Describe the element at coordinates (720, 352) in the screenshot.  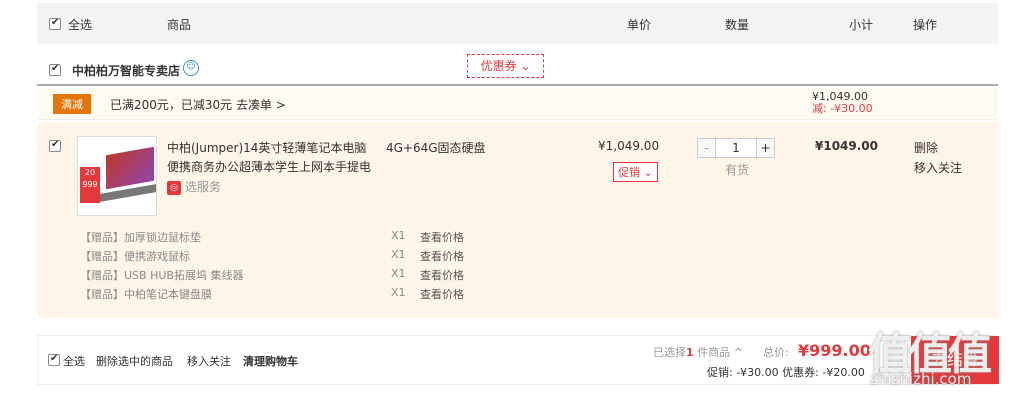
I see `selected-suffix: 件商品 ^` at that location.